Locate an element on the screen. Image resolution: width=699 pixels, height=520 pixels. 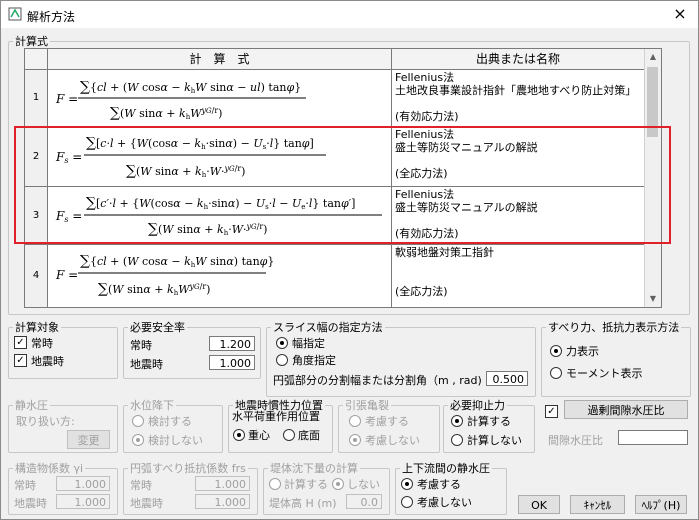
target-group: 計算対象 is located at coordinates (63, 349).